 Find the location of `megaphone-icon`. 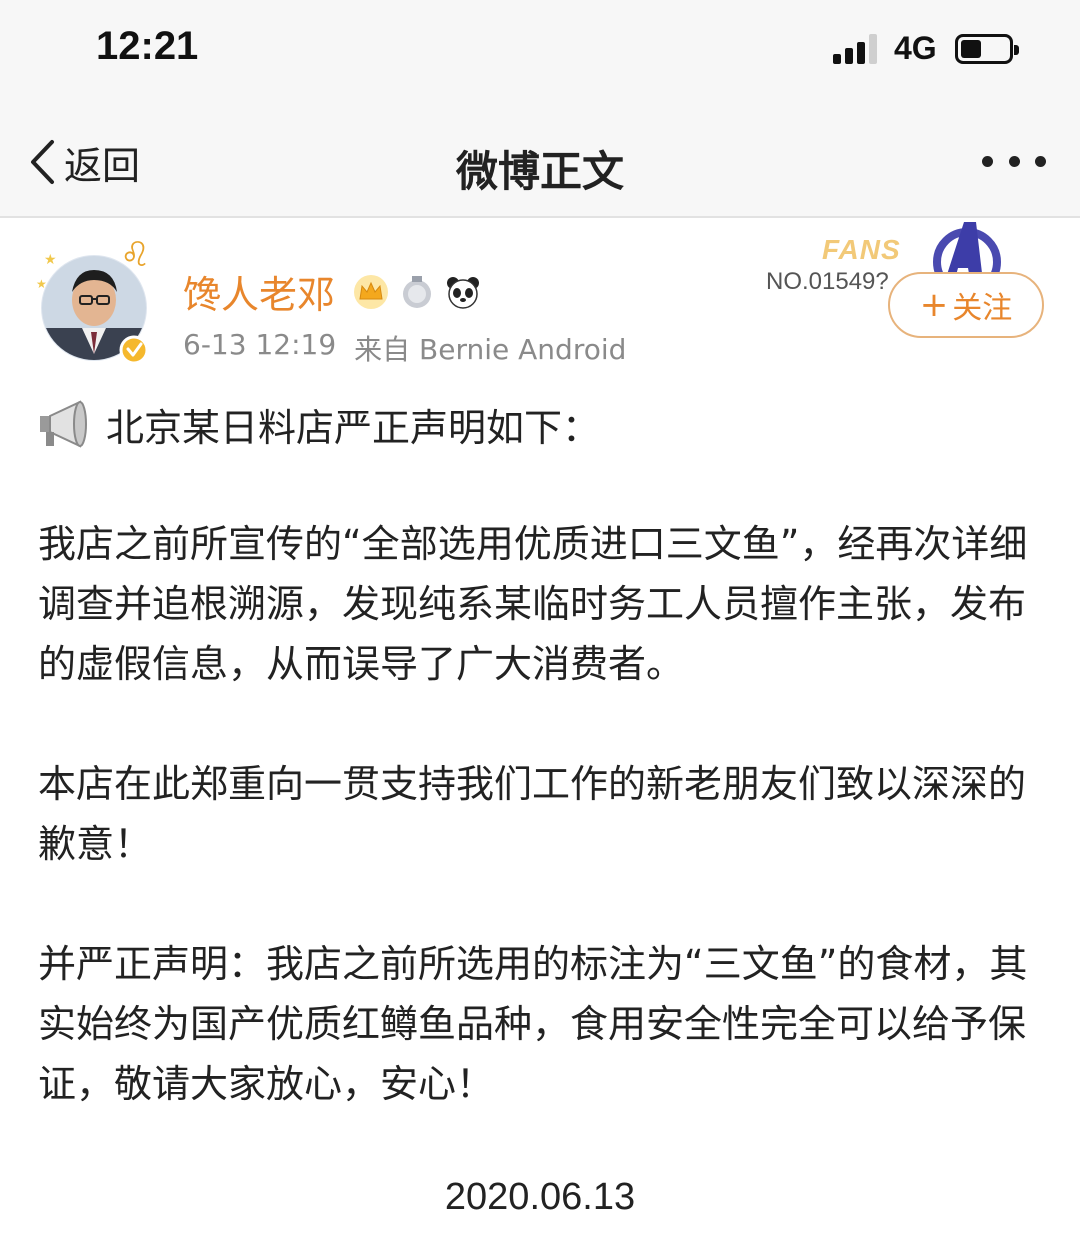

megaphone-icon is located at coordinates (63, 424).